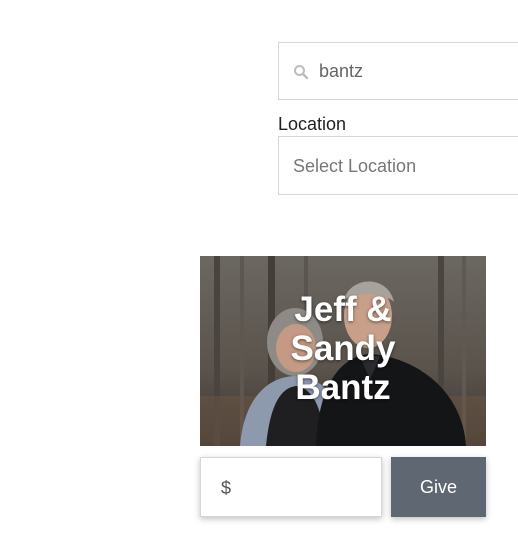 The width and height of the screenshot is (518, 538). What do you see at coordinates (301, 72) in the screenshot?
I see `search-icon` at bounding box center [301, 72].